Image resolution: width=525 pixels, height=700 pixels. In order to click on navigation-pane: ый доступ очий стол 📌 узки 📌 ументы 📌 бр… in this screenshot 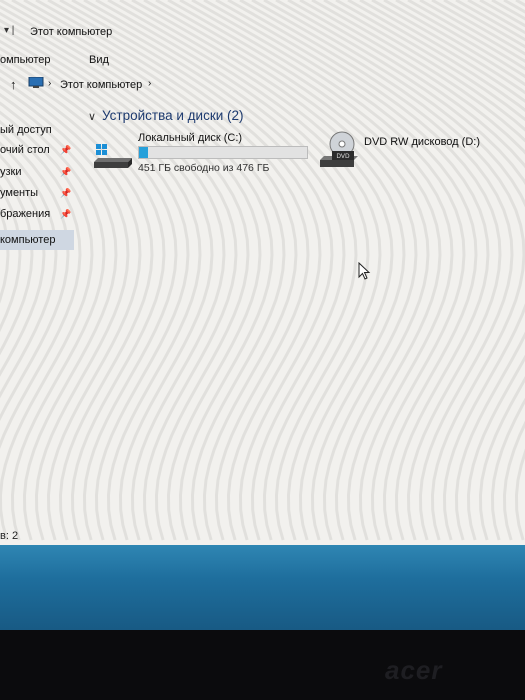, I will do `click(40, 330)`.